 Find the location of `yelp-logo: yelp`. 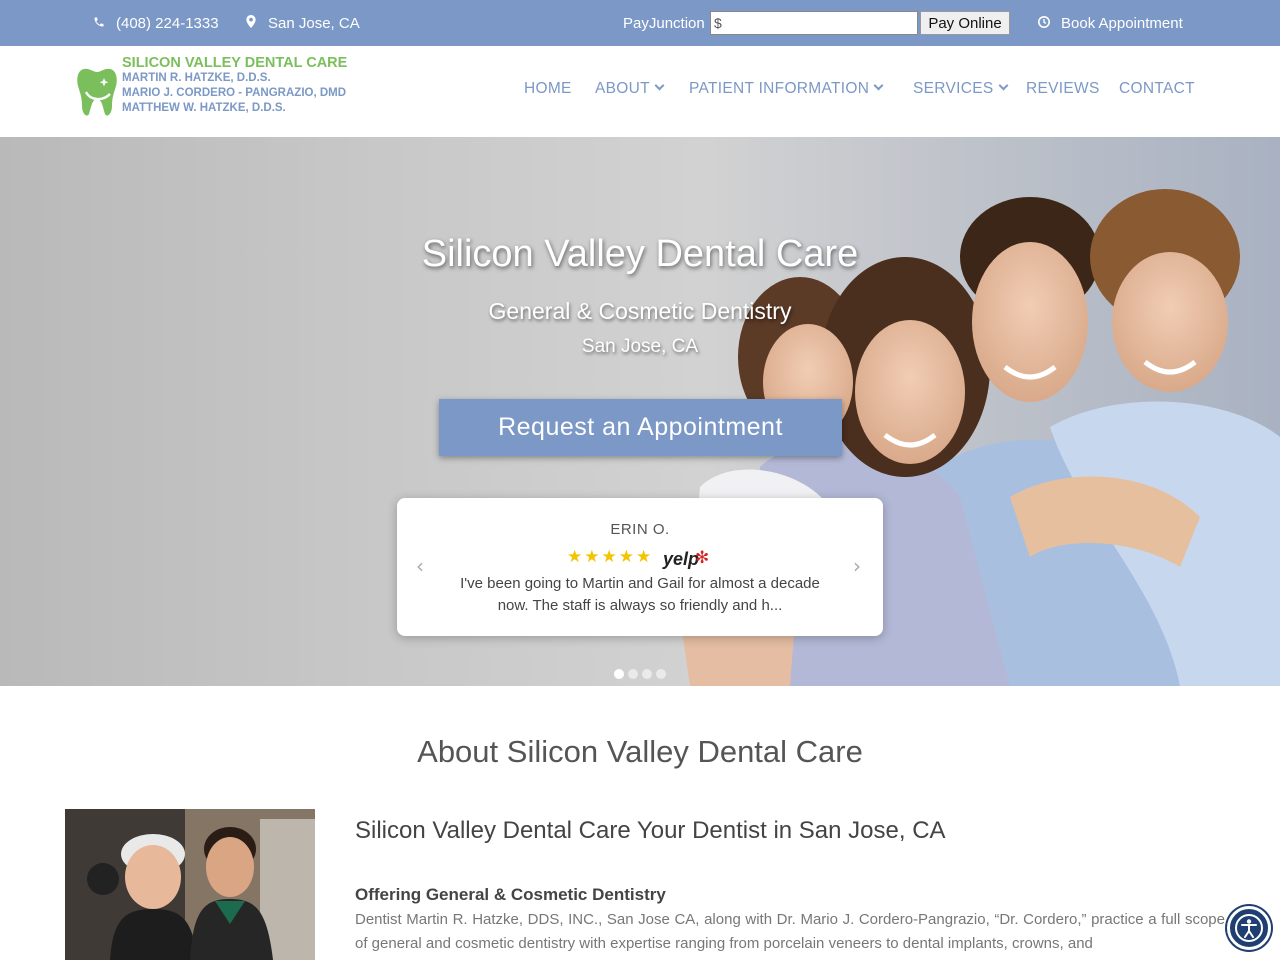

yelp-logo: yelp is located at coordinates (681, 559).